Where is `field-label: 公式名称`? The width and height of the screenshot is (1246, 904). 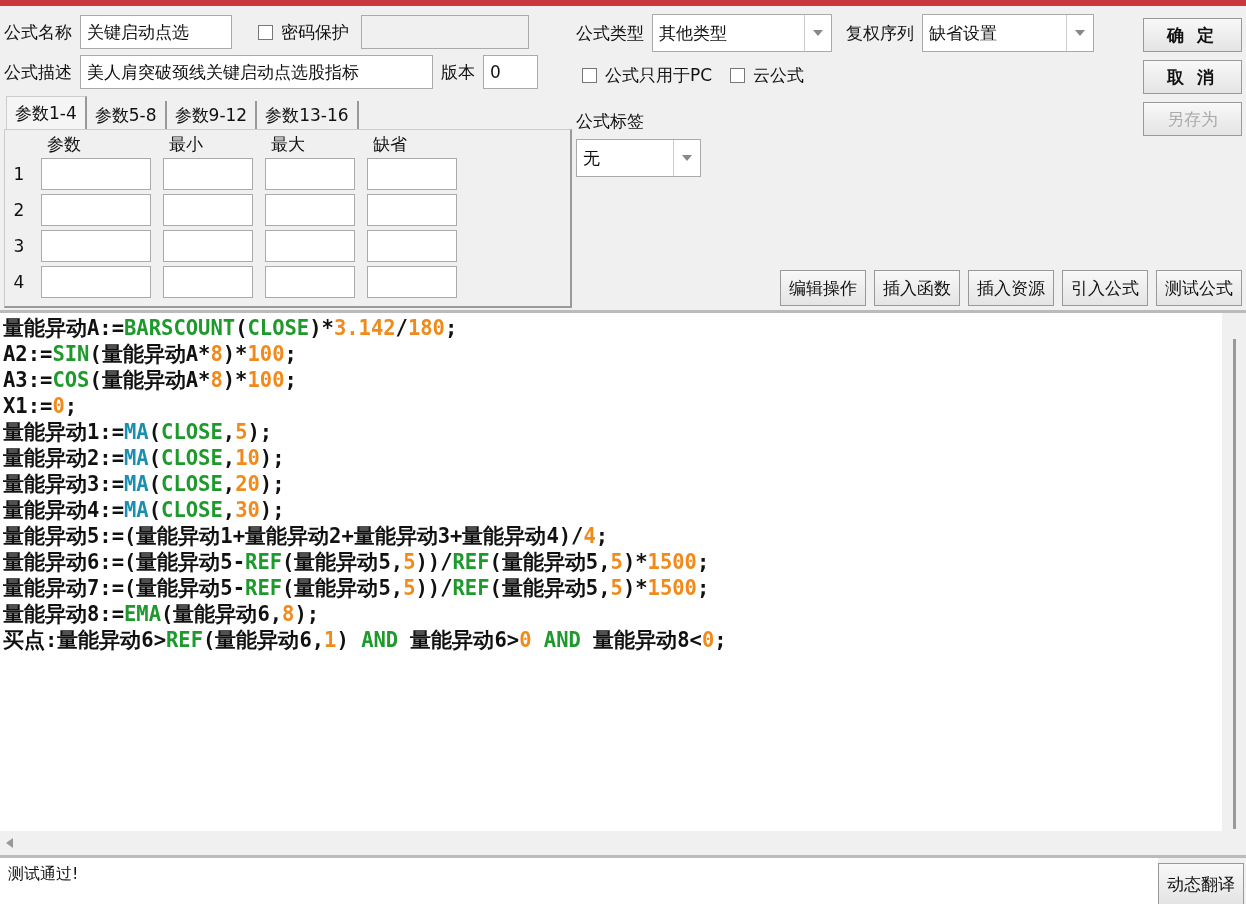 field-label: 公式名称 is located at coordinates (38, 32).